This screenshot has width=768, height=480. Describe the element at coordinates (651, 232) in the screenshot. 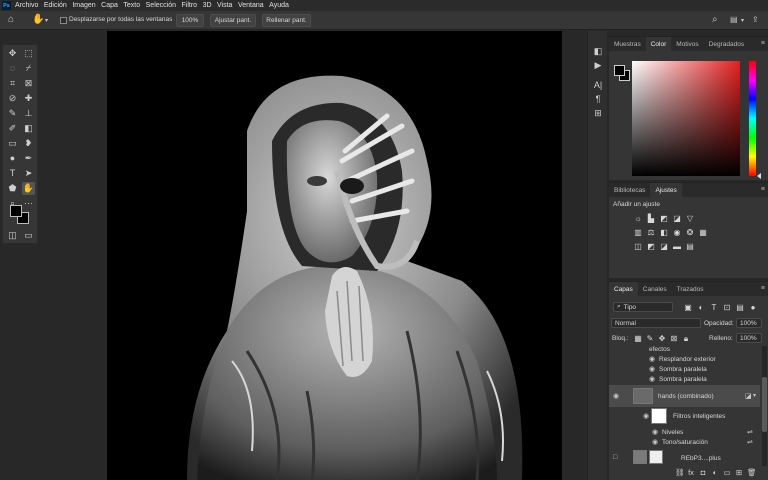

I see `color-balance-icon: ⚖` at that location.